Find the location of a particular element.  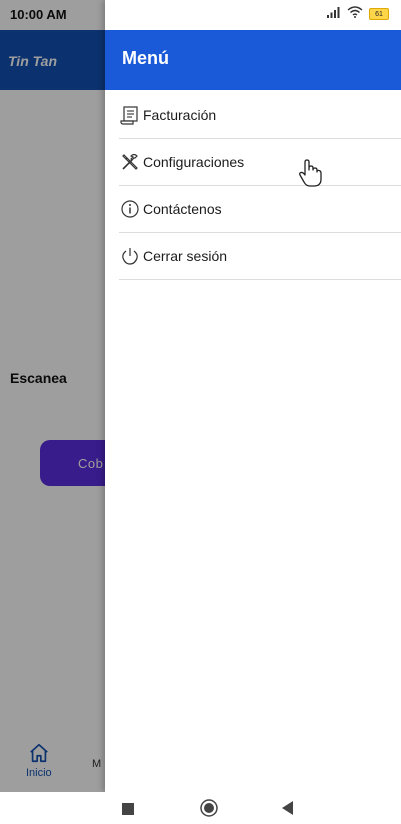

system-navigation-bar is located at coordinates (200, 808).